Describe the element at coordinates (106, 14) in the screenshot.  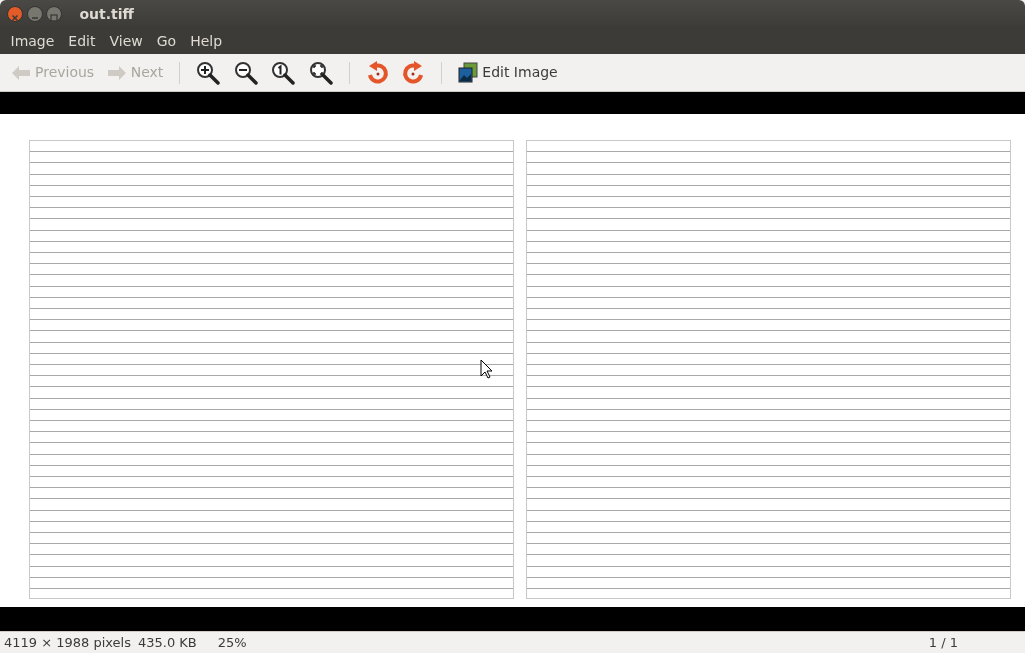
I see `window-title: out.tiff` at that location.